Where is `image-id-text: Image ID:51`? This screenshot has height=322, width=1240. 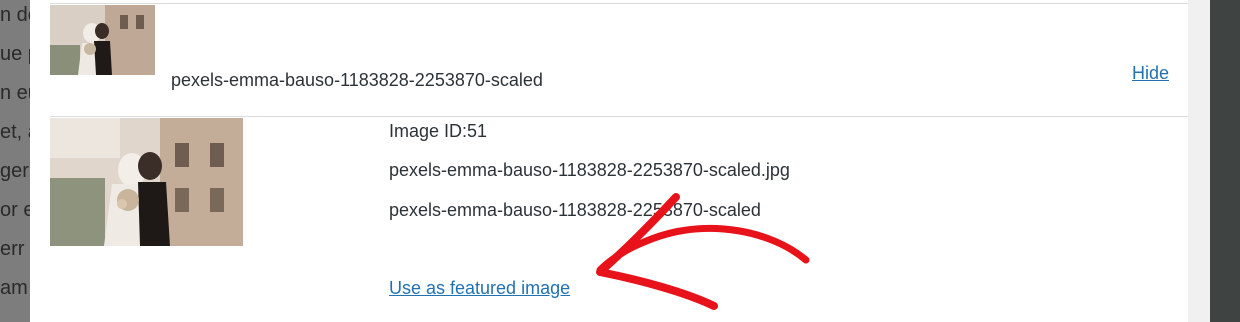 image-id-text: Image ID:51 is located at coordinates (438, 131).